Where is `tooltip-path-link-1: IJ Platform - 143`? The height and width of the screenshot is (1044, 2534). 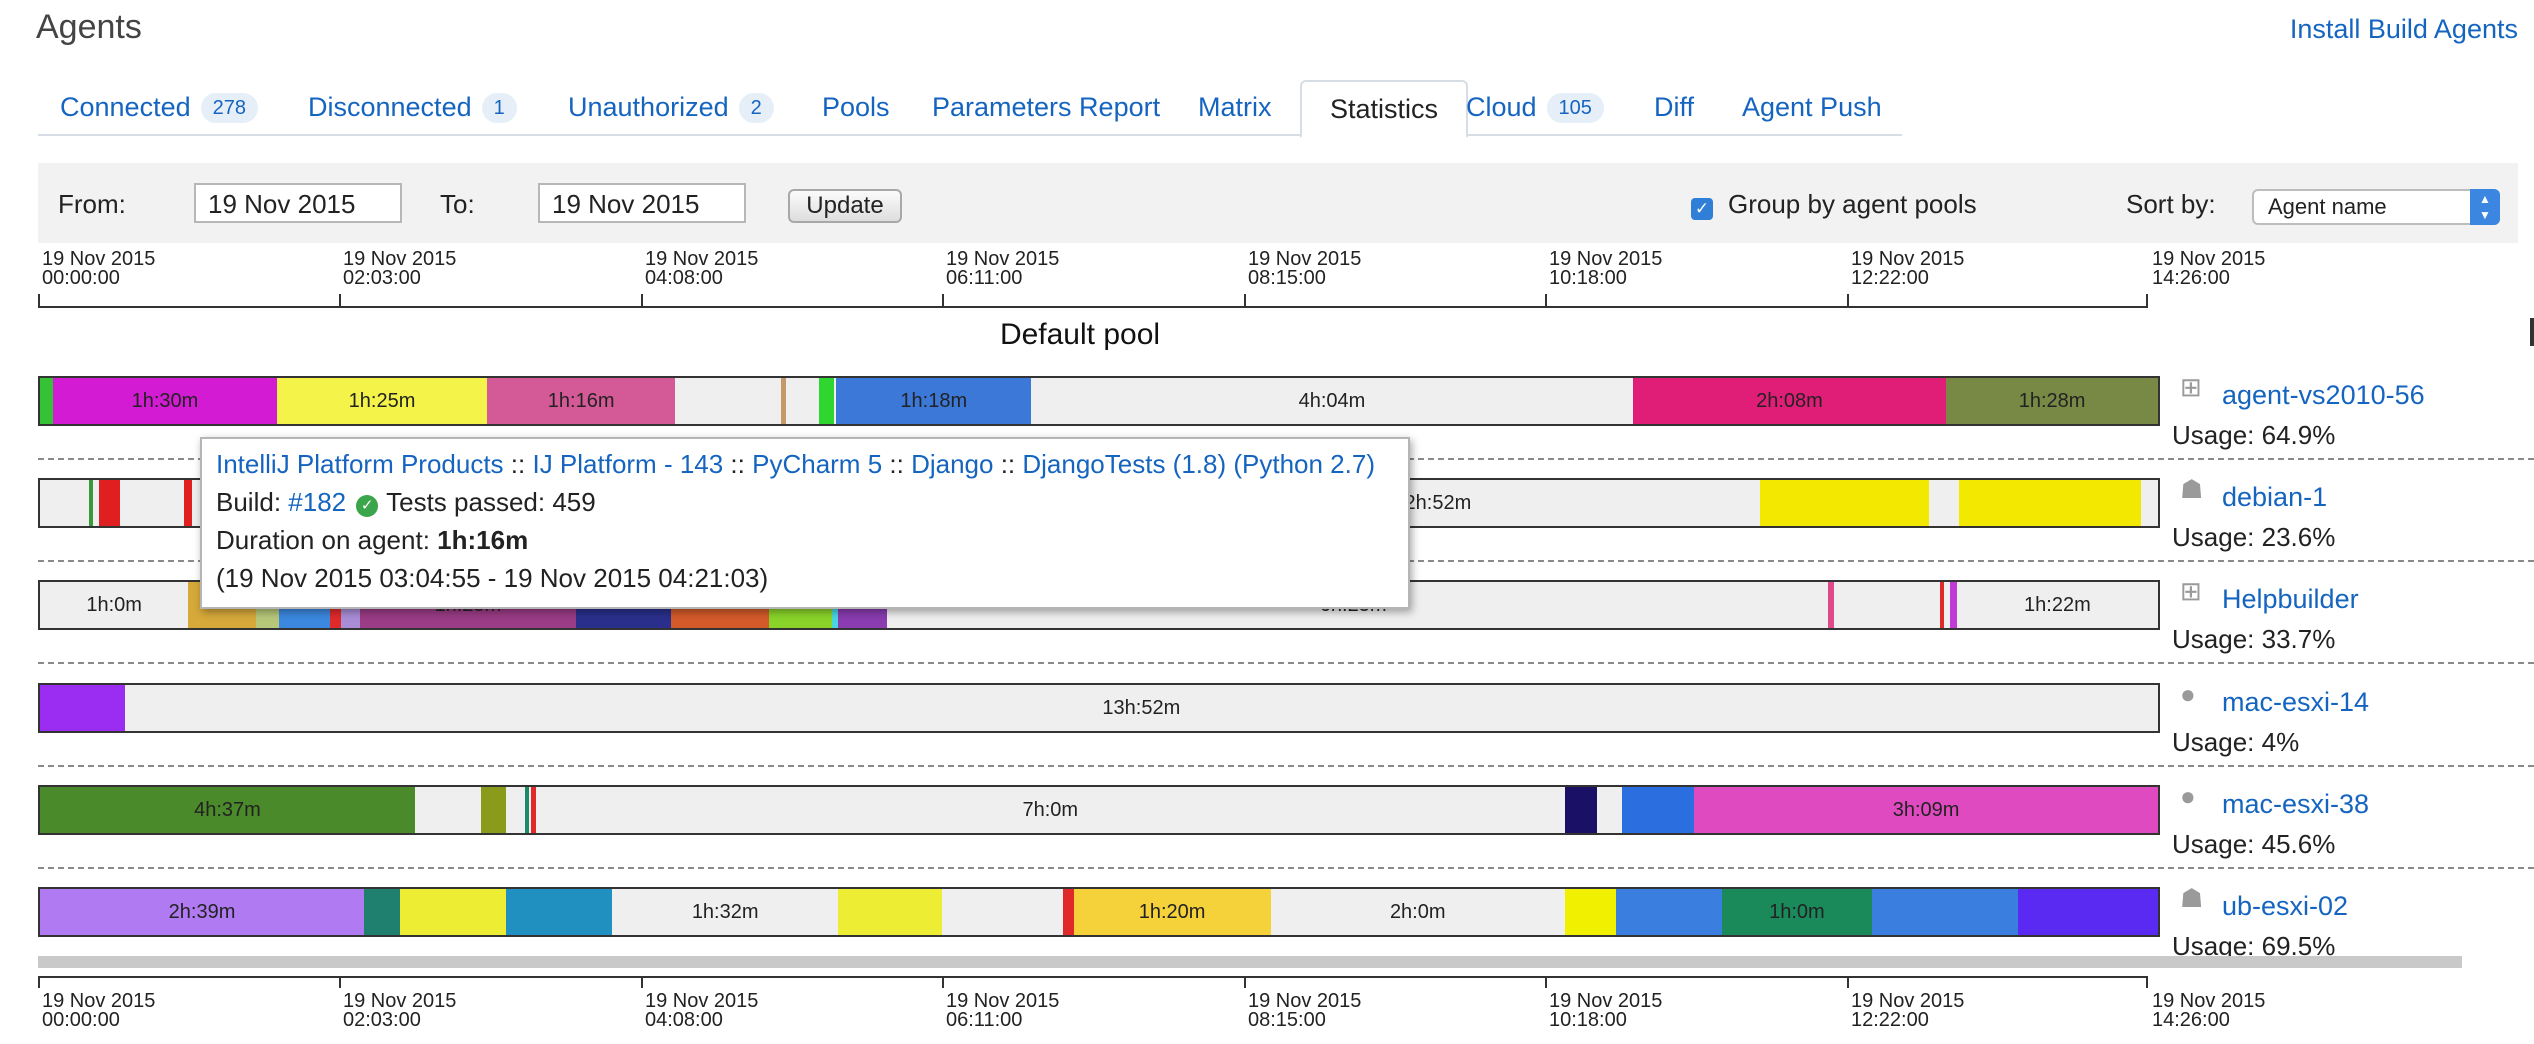
tooltip-path-link-1: IJ Platform - 143 is located at coordinates (627, 464).